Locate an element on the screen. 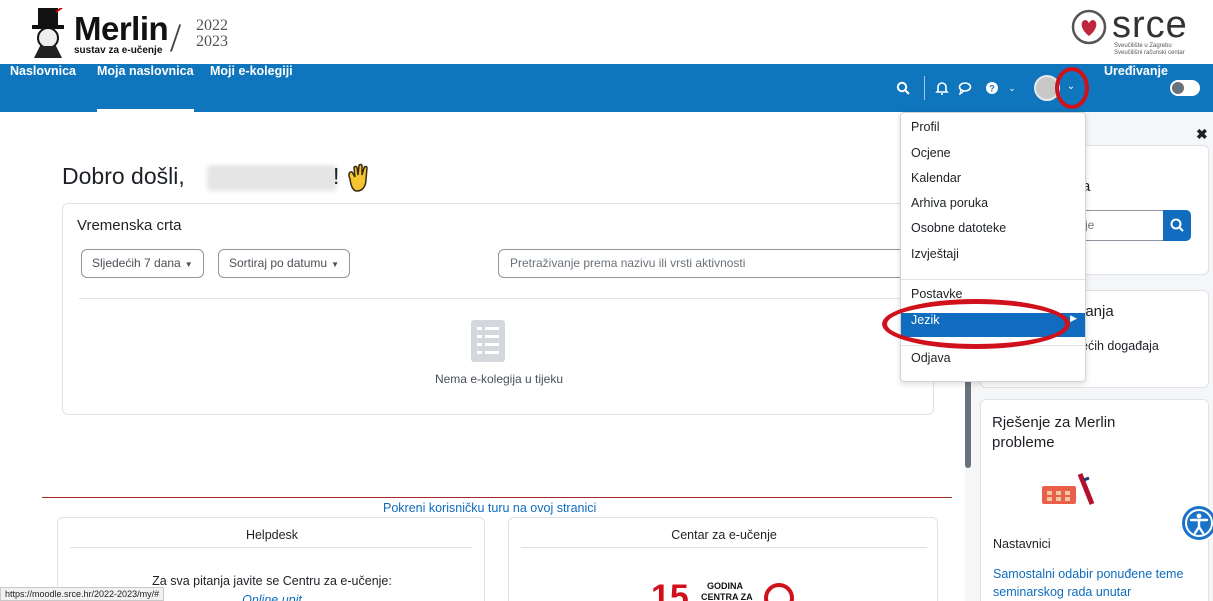 The image size is (1213, 601). nav-link-naslovnica: Naslovnica is located at coordinates (43, 88).